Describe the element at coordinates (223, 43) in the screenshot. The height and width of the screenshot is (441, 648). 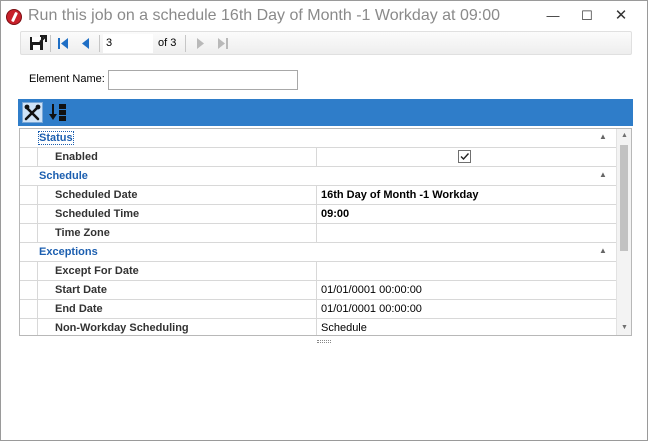
I see `last-record-icon` at that location.